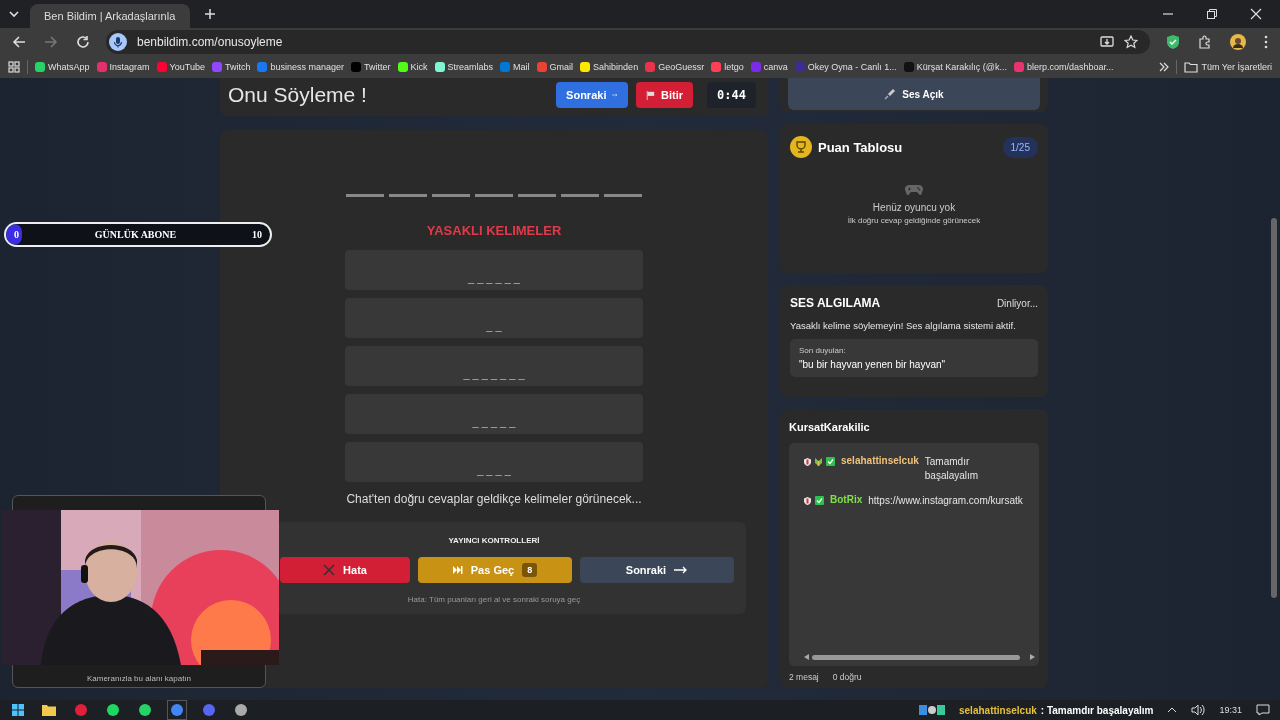  I want to click on page-title: Onu Söyleme !, so click(297, 95).